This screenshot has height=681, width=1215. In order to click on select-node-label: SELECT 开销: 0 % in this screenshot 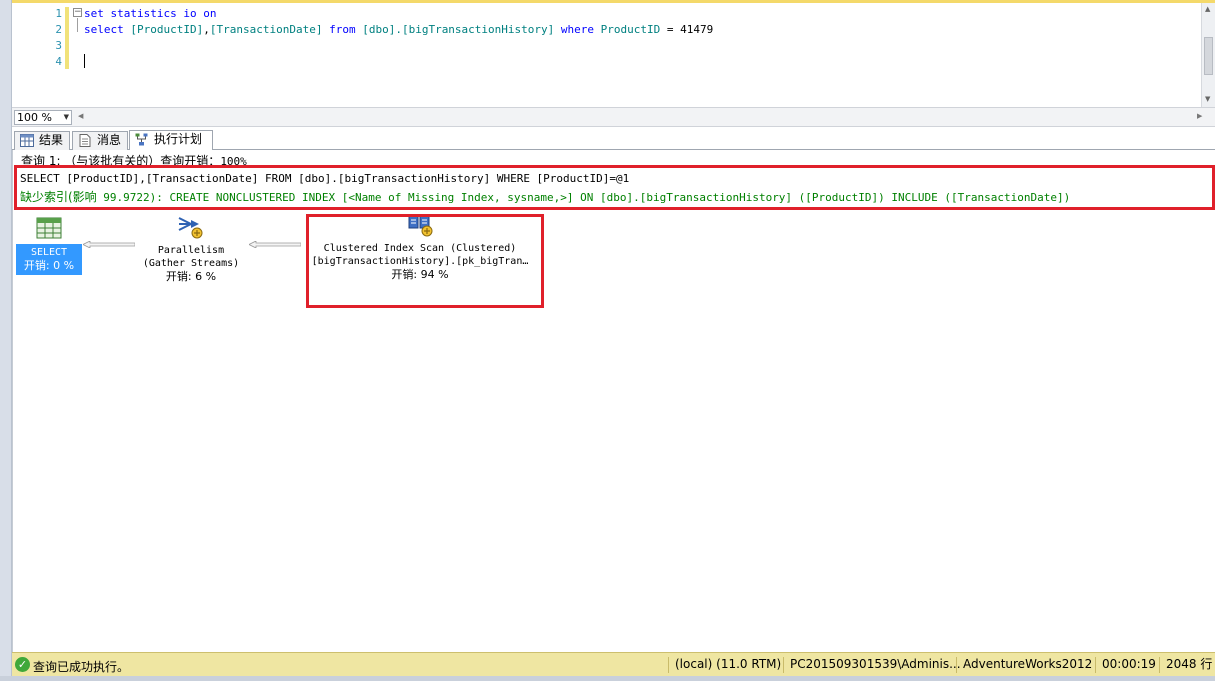, I will do `click(49, 259)`.